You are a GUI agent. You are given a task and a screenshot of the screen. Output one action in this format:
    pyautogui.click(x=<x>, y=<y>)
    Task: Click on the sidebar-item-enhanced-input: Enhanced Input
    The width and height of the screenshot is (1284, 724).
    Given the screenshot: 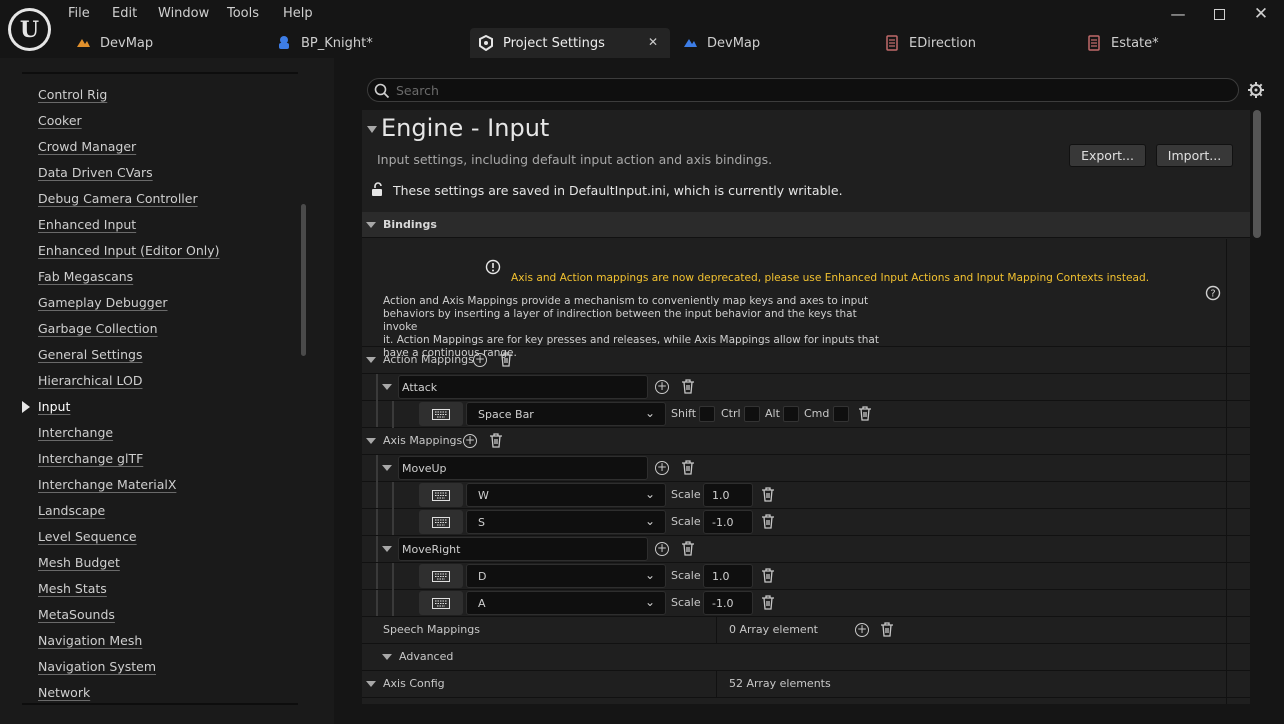 What is the action you would take?
    pyautogui.click(x=87, y=224)
    